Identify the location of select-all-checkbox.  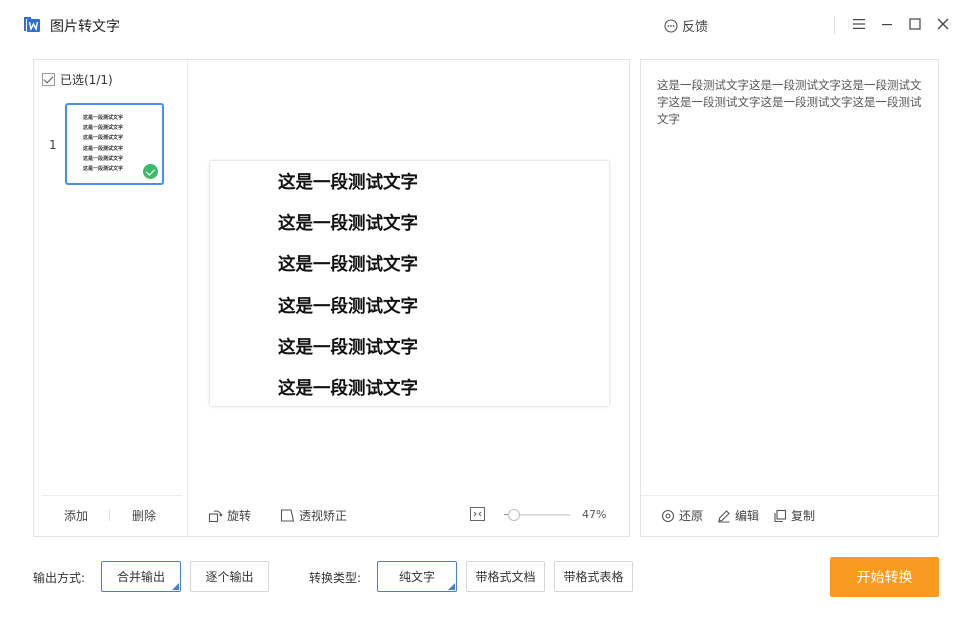
(48, 79).